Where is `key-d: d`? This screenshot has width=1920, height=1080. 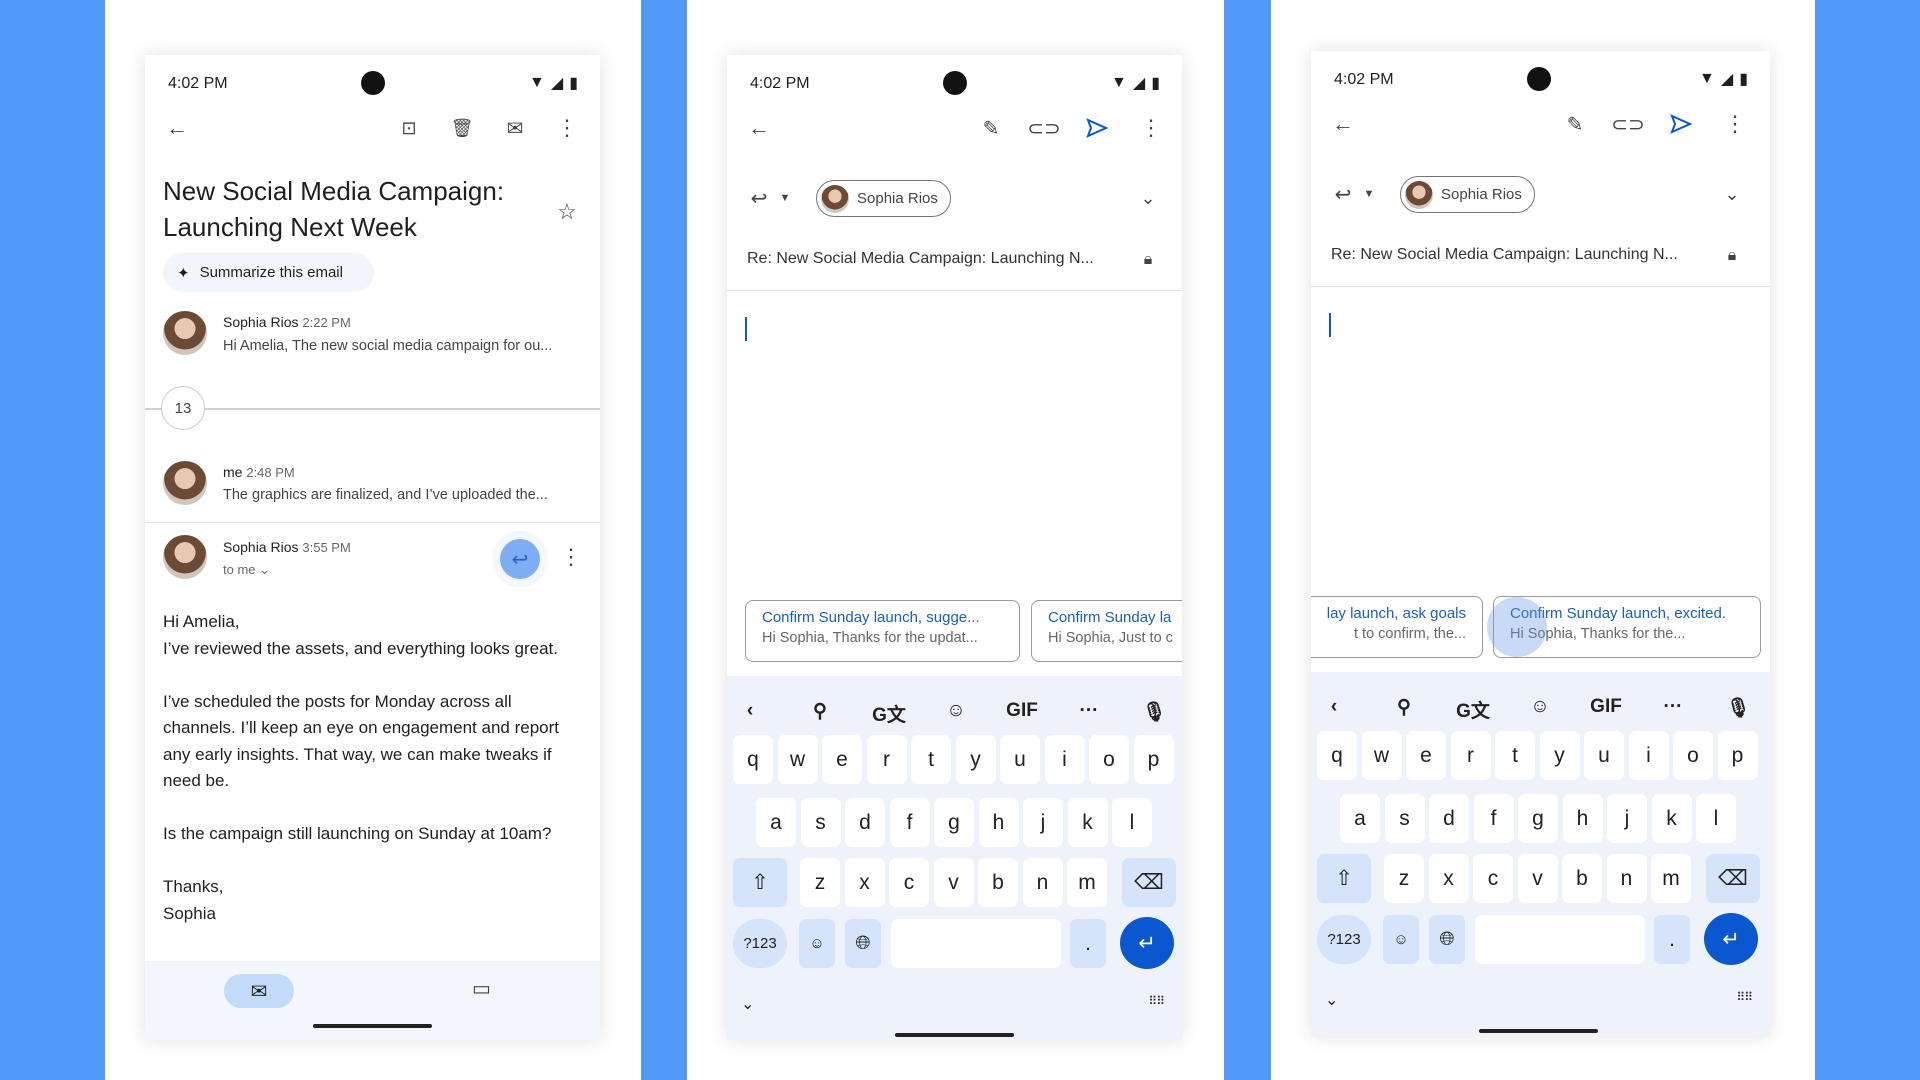 key-d: d is located at coordinates (1449, 818).